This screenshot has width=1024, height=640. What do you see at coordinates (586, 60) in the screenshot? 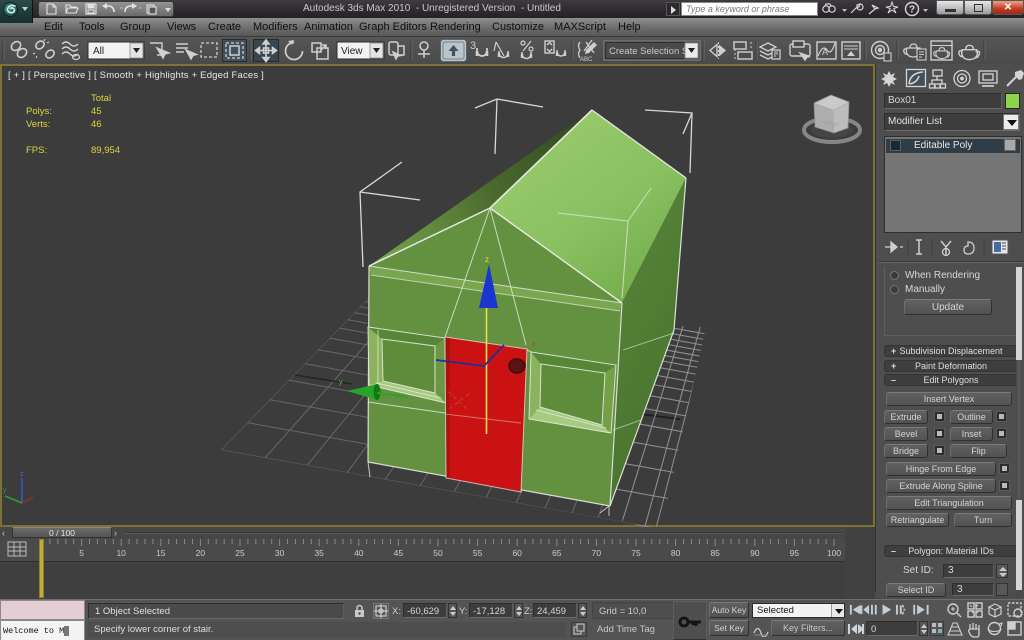
I see `svg-text: ABC` at bounding box center [586, 60].